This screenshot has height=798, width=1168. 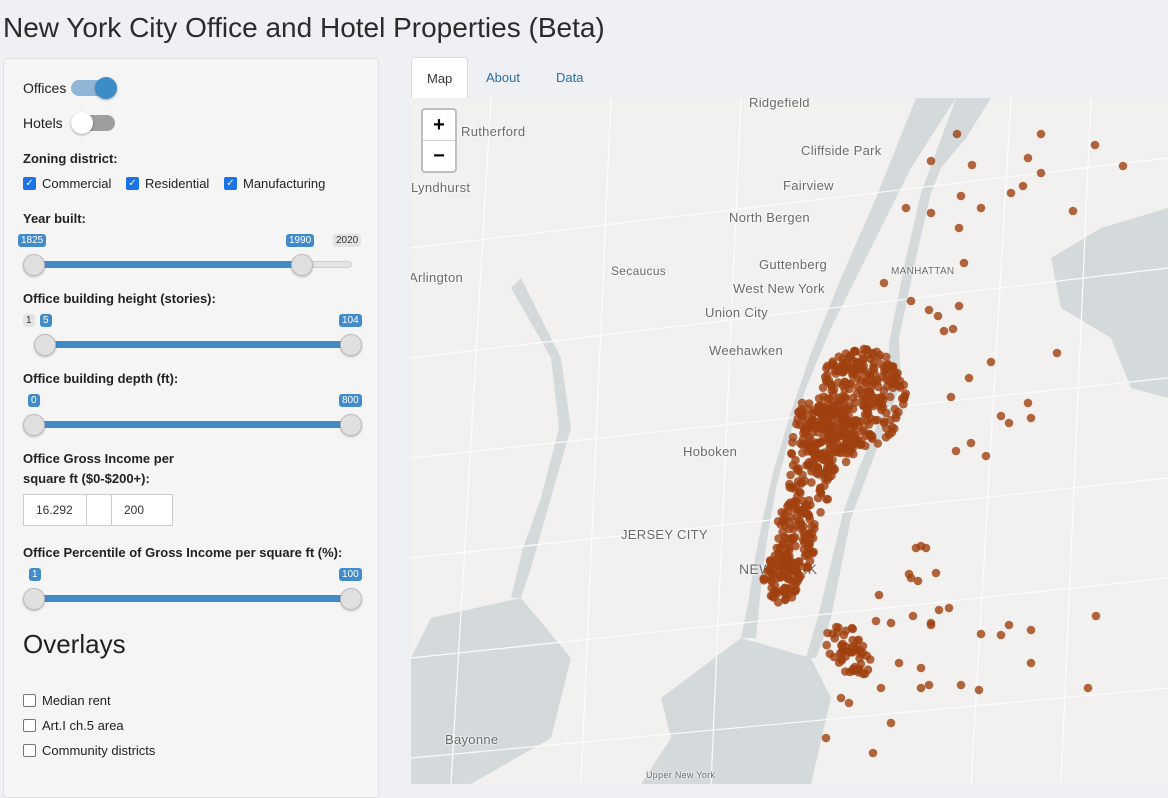 I want to click on zoning-commercial-checkbox: ✓ Commercial, so click(x=67, y=183).